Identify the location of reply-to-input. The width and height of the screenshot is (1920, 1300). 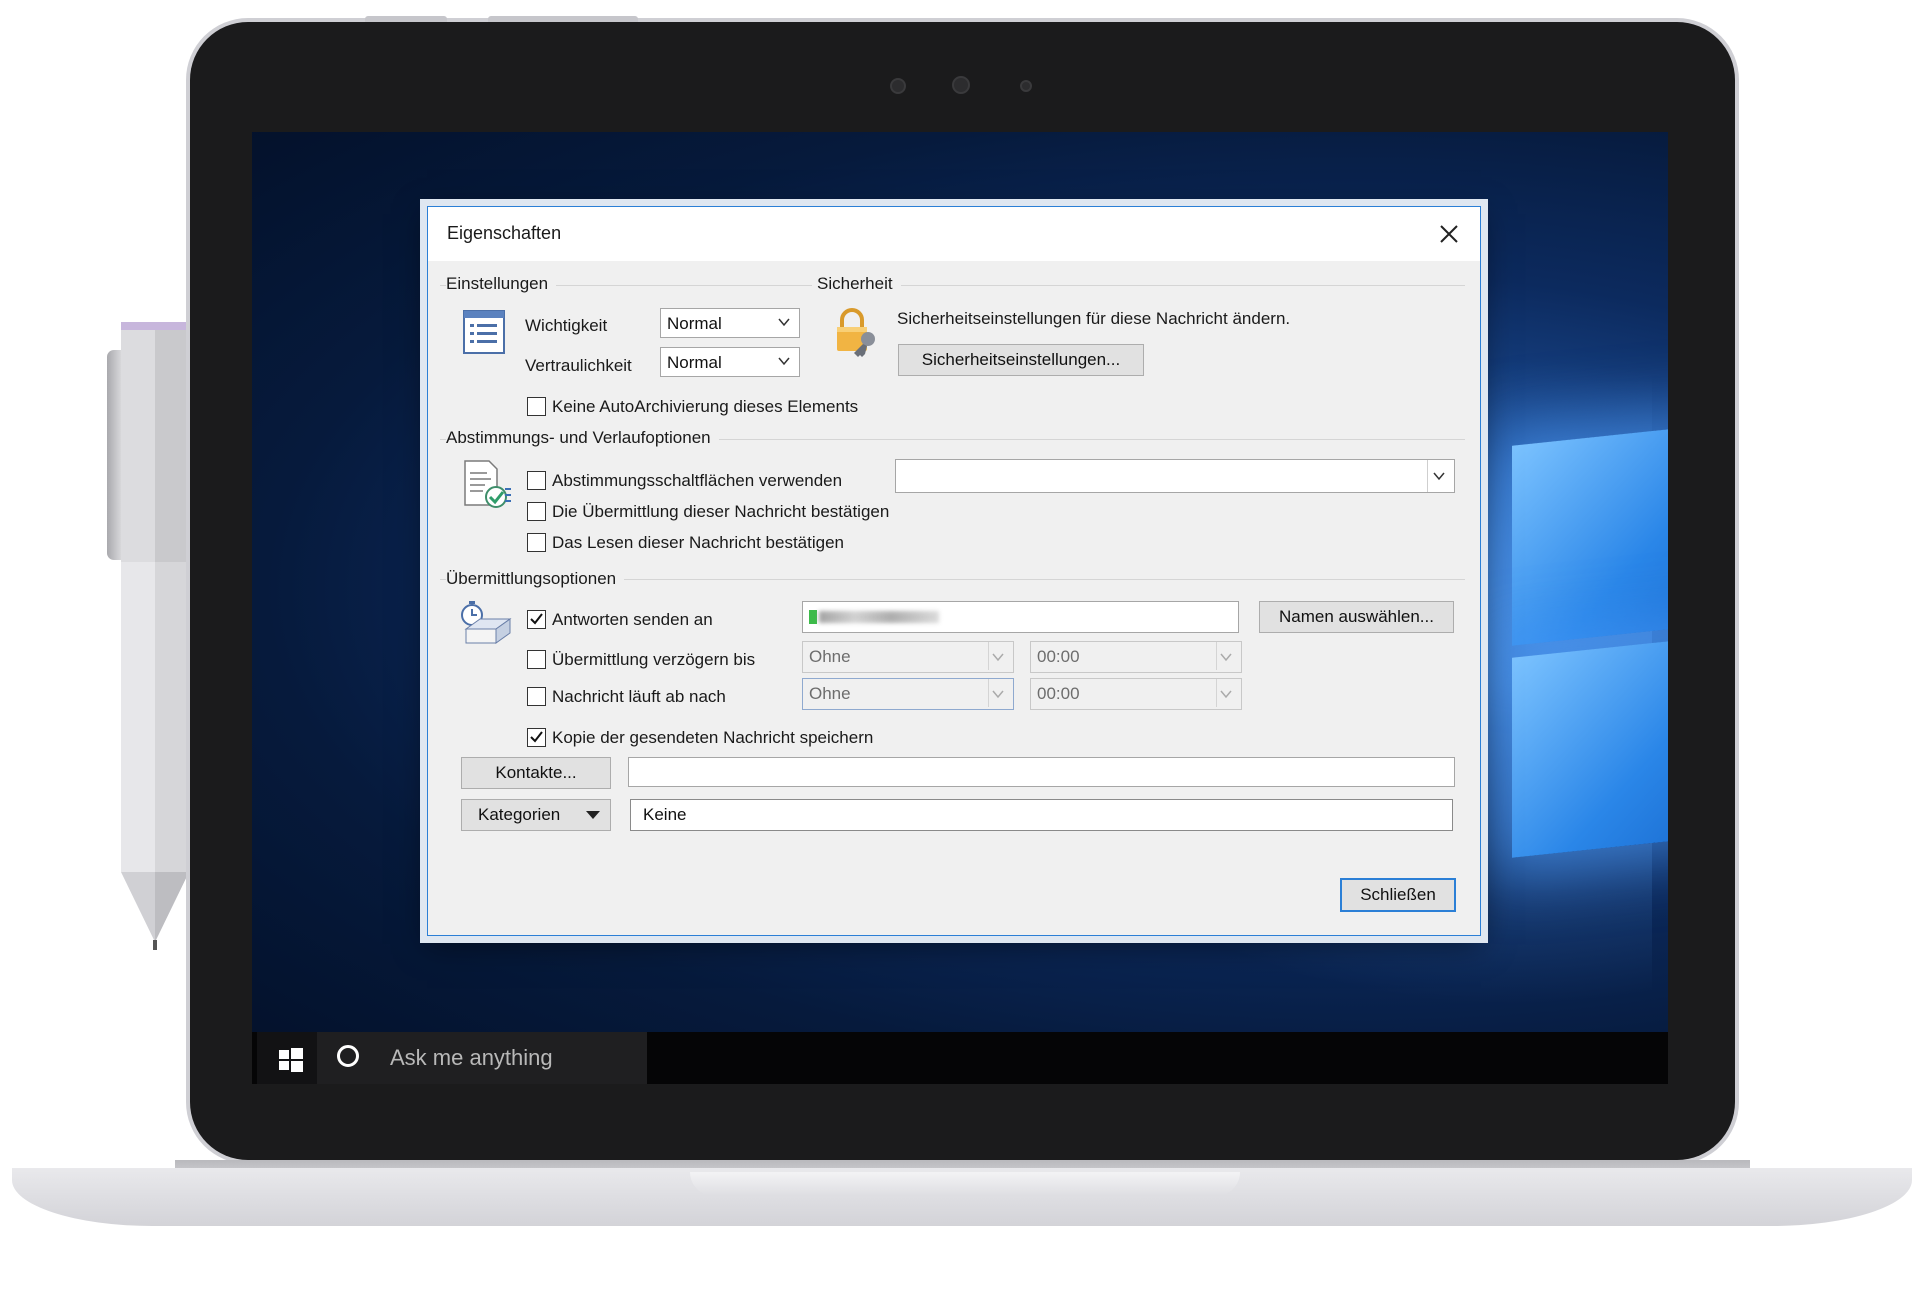
(1020, 617).